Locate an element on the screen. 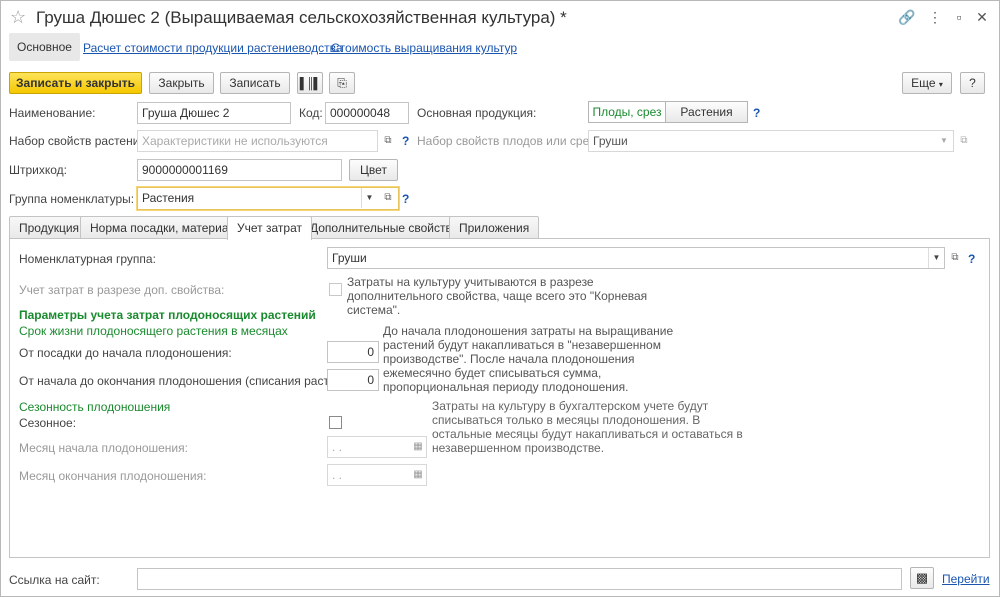 The height and width of the screenshot is (597, 1000). nom-group-label: Номенклатурная группа: is located at coordinates (87, 259).